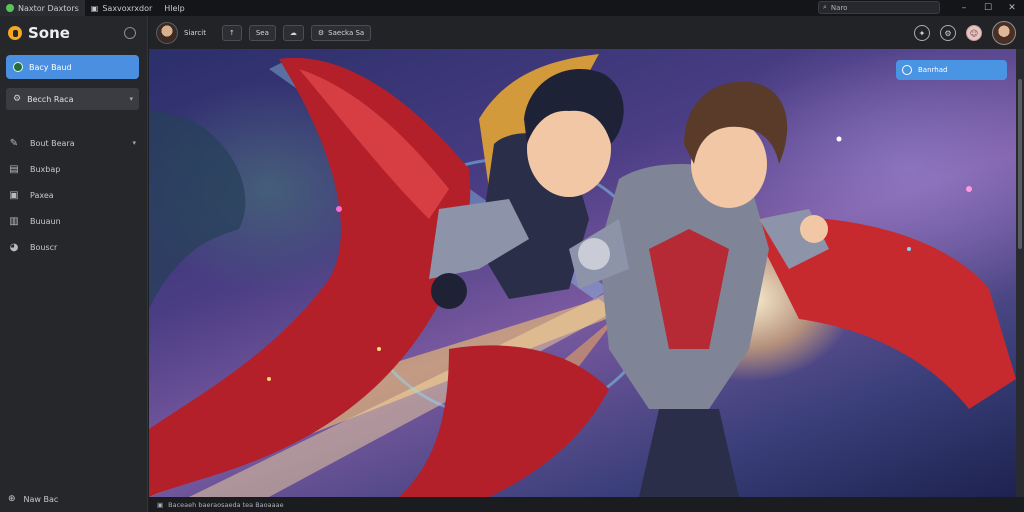  Describe the element at coordinates (907, 70) in the screenshot. I see `circle-icon` at that location.